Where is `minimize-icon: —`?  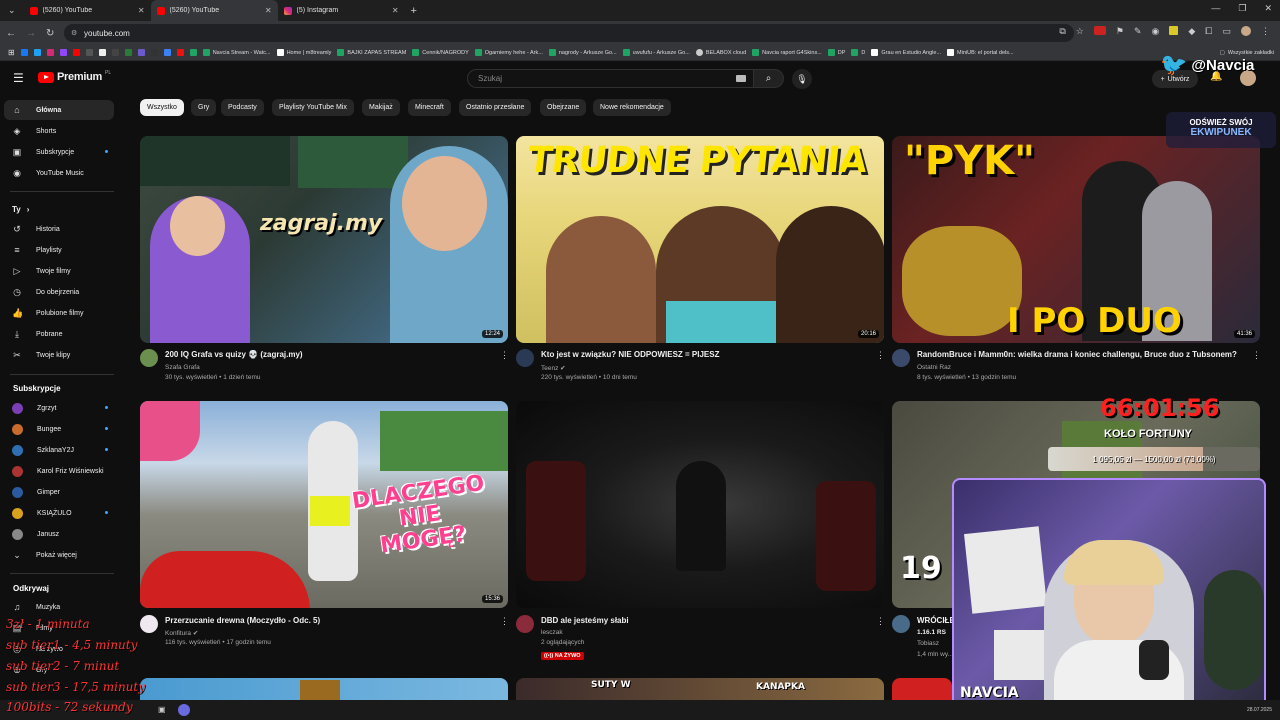
minimize-icon: — is located at coordinates (1215, 8).